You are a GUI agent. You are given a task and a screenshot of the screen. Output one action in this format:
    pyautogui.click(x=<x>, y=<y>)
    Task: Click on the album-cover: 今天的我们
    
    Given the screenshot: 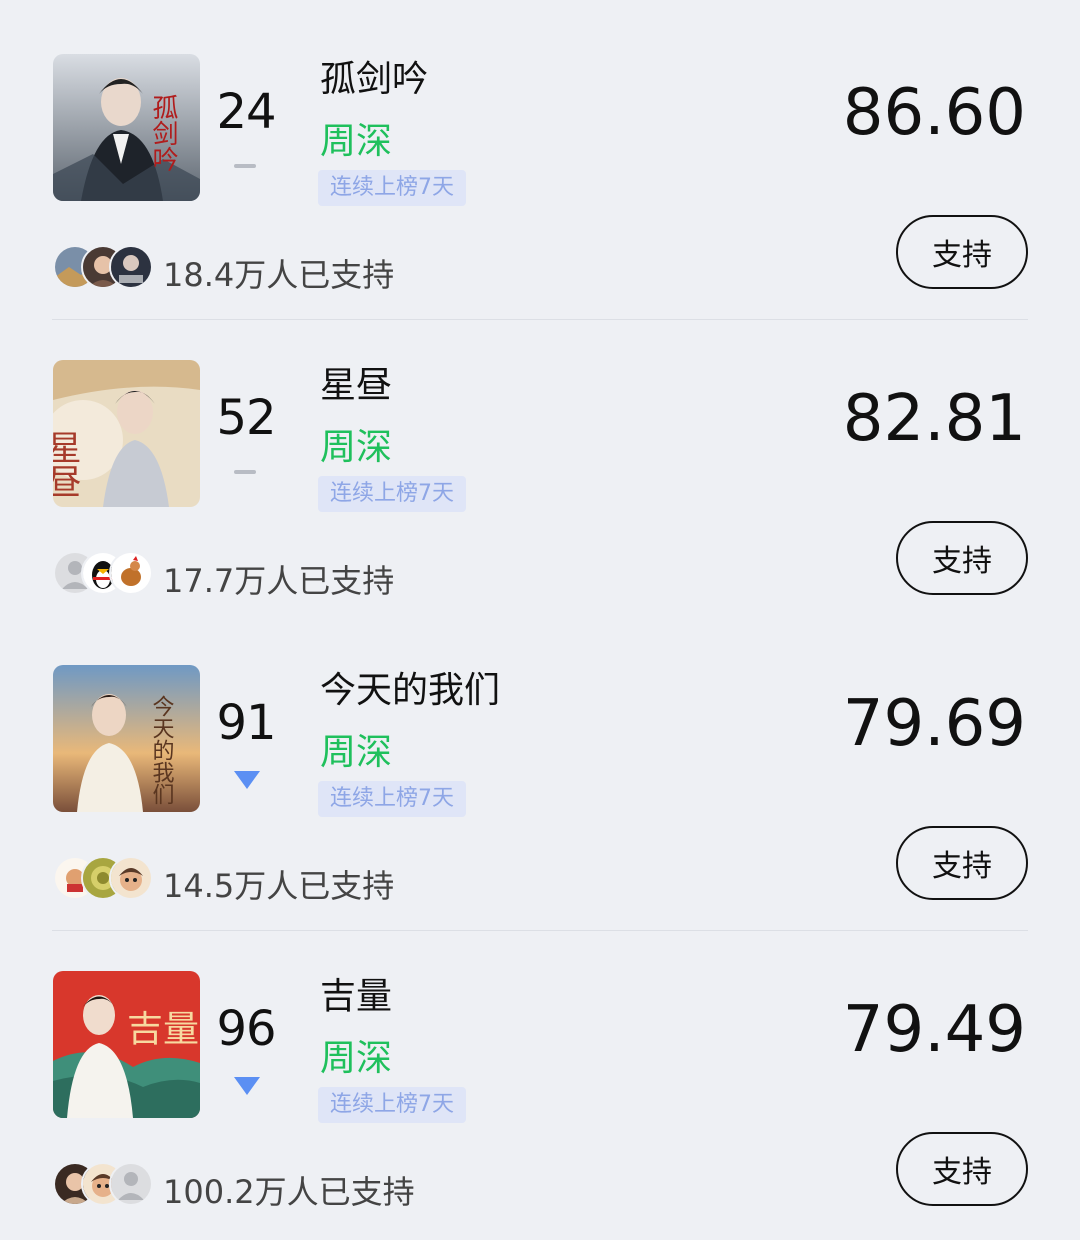 What is the action you would take?
    pyautogui.click(x=126, y=738)
    